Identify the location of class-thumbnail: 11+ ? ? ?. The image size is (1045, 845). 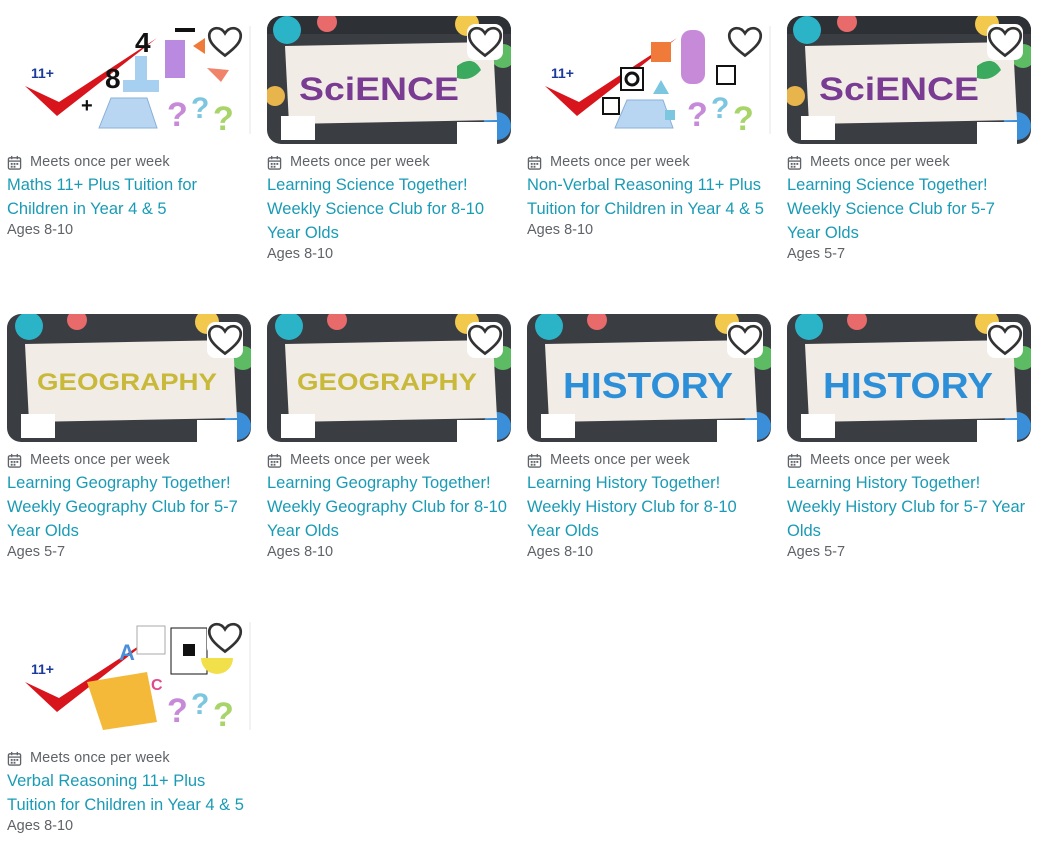
(649, 80).